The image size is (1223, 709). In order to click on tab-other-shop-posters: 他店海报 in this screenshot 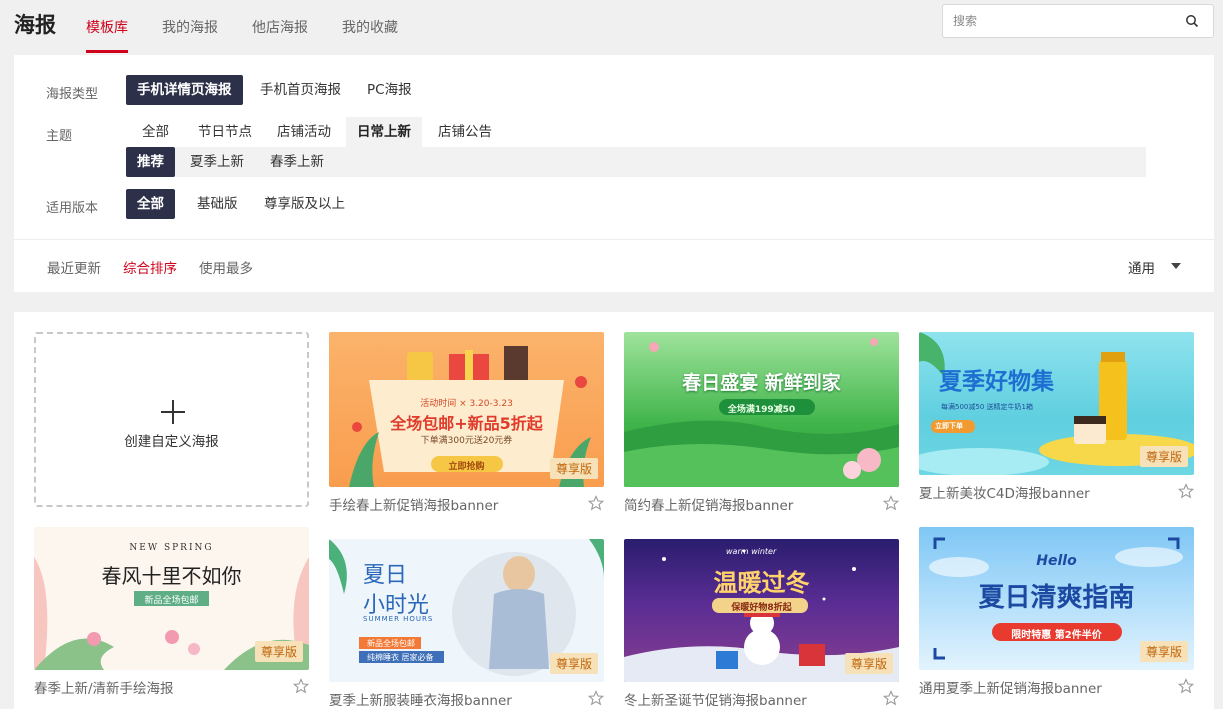, I will do `click(280, 27)`.